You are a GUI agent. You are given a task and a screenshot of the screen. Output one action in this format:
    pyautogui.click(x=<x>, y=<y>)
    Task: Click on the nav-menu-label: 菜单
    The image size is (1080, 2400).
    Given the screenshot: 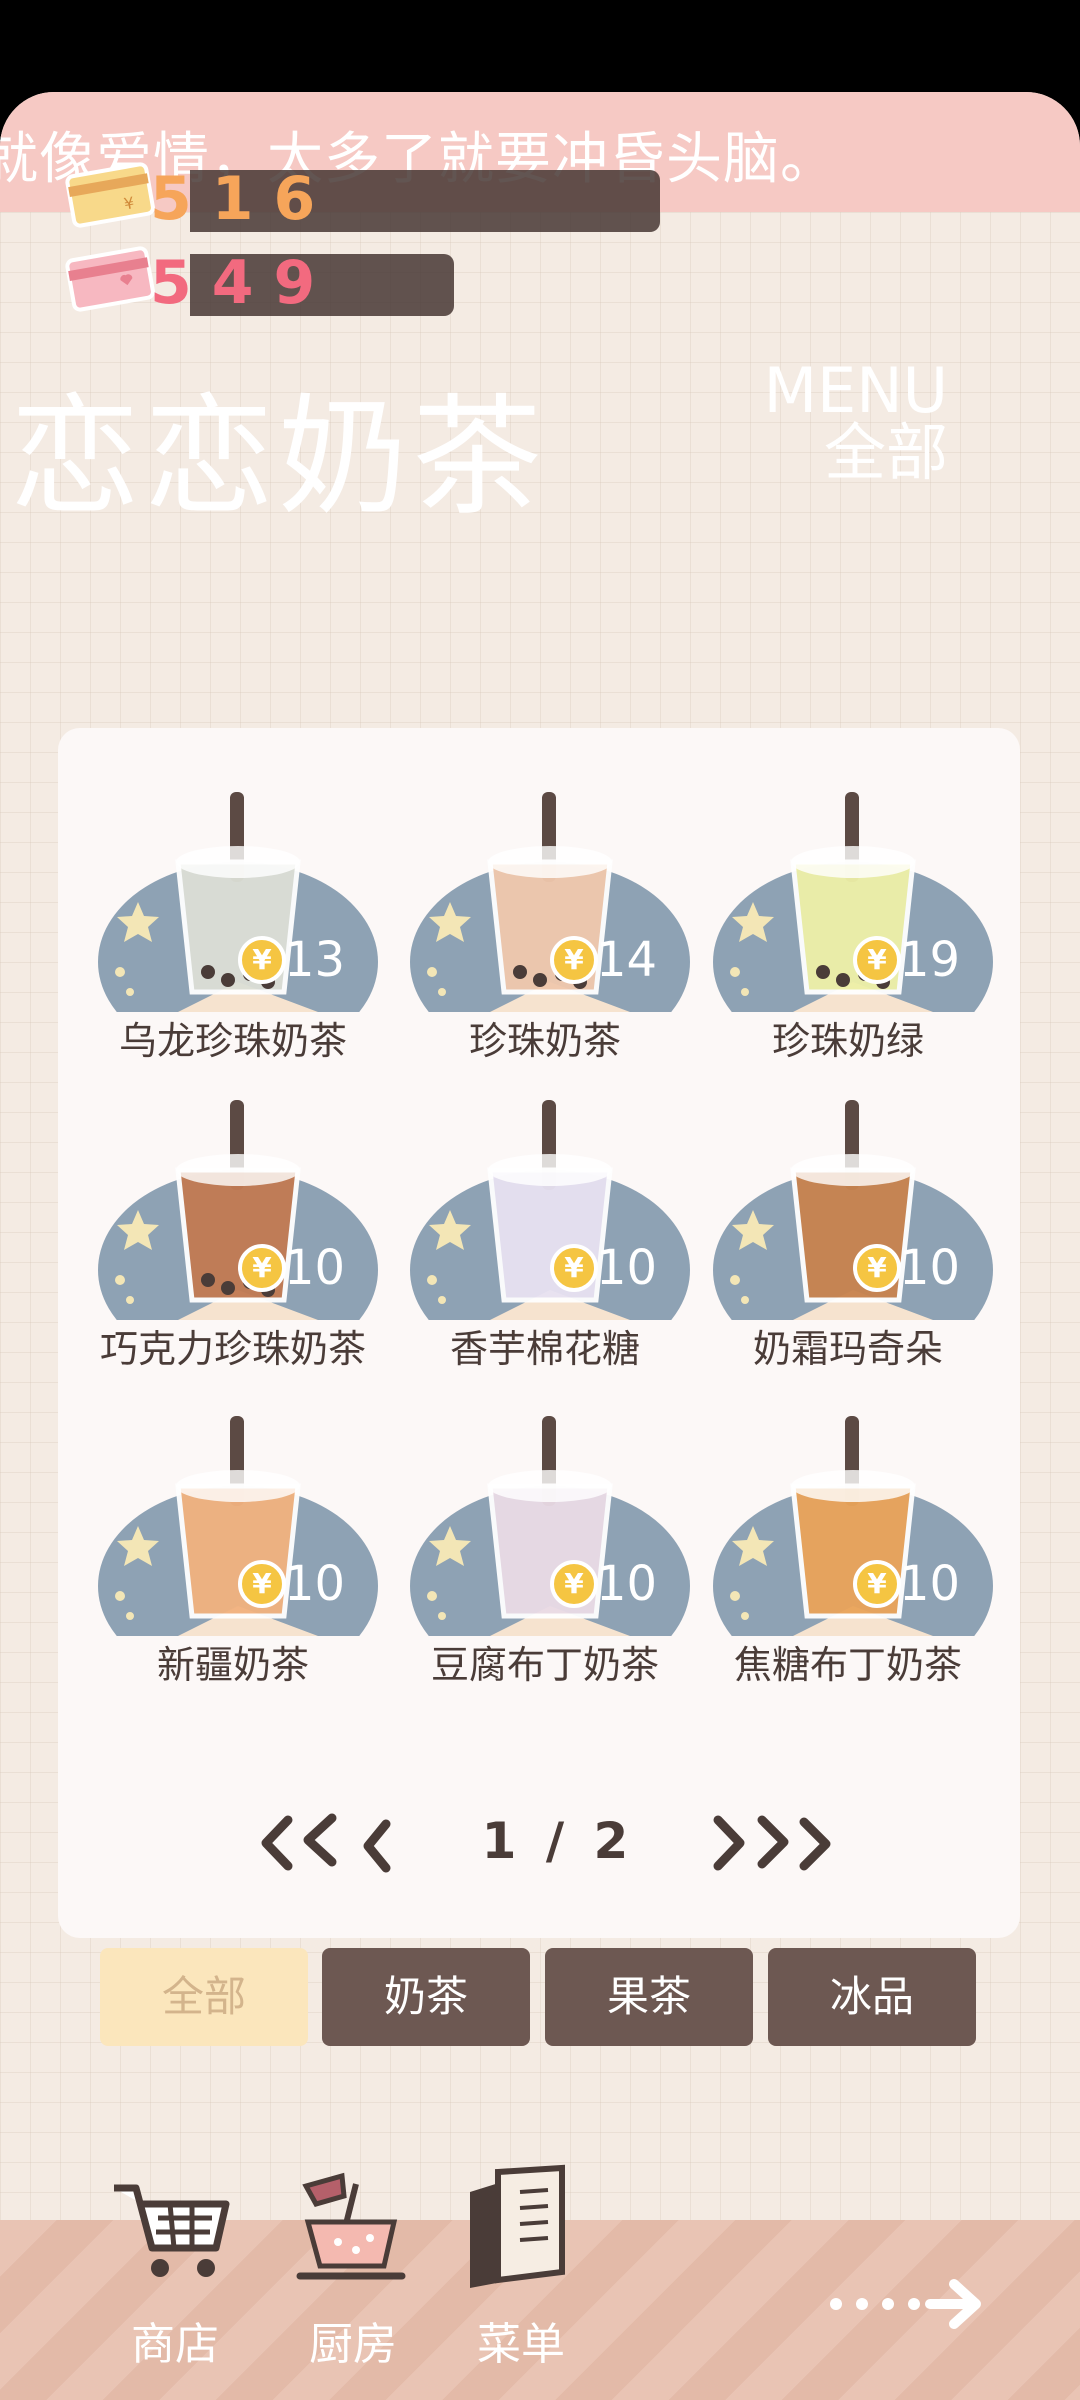 What is the action you would take?
    pyautogui.click(x=521, y=2344)
    